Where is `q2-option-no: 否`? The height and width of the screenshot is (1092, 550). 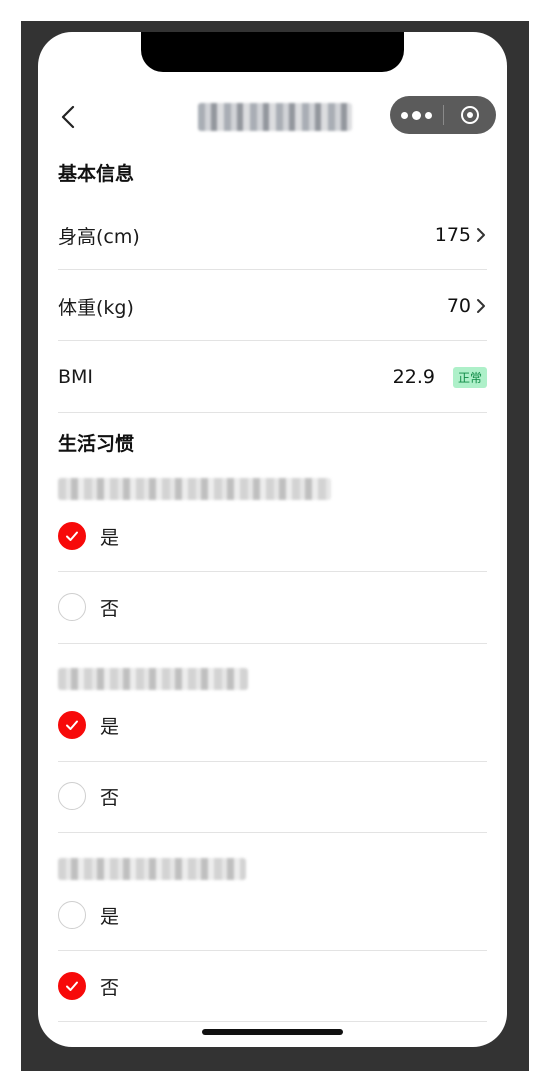 q2-option-no: 否 is located at coordinates (272, 796).